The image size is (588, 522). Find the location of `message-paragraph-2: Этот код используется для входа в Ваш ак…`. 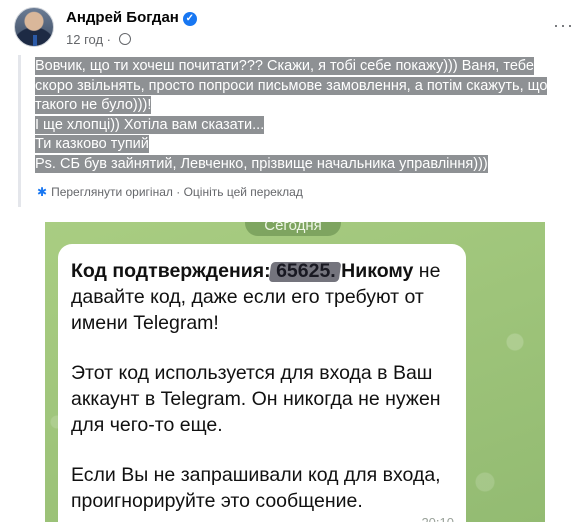

message-paragraph-2: Этот код используется для входа в Ваш ак… is located at coordinates (256, 399).